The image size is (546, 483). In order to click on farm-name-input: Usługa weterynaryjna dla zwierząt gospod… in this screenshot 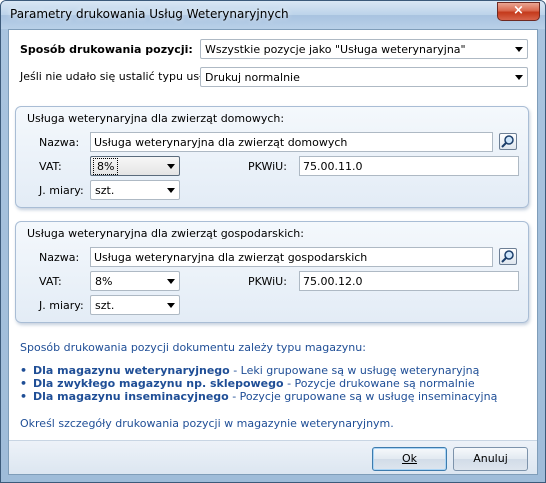, I will do `click(291, 257)`.